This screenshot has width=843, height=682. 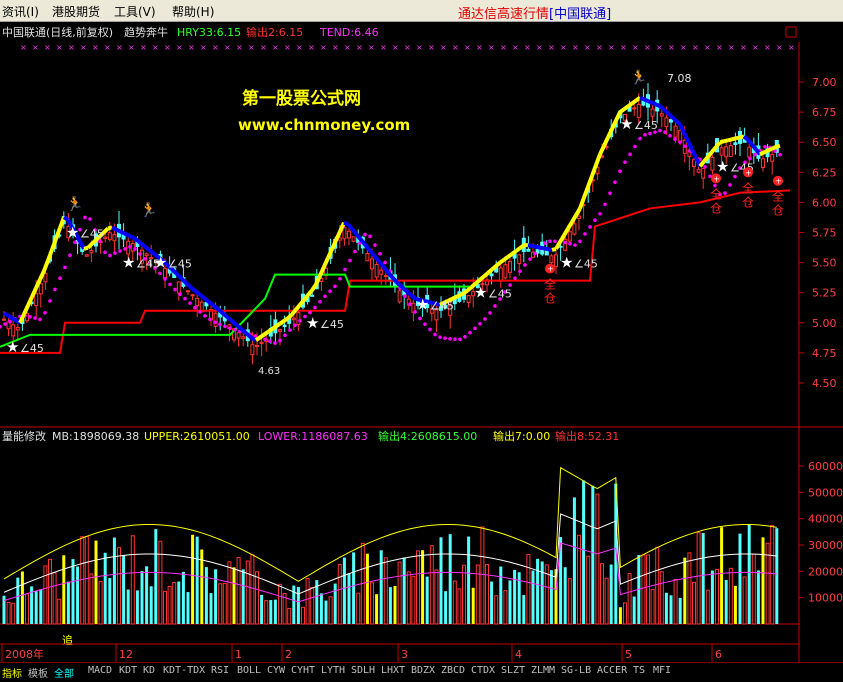 What do you see at coordinates (543, 670) in the screenshot?
I see `tab-zlmm: ZLMM` at bounding box center [543, 670].